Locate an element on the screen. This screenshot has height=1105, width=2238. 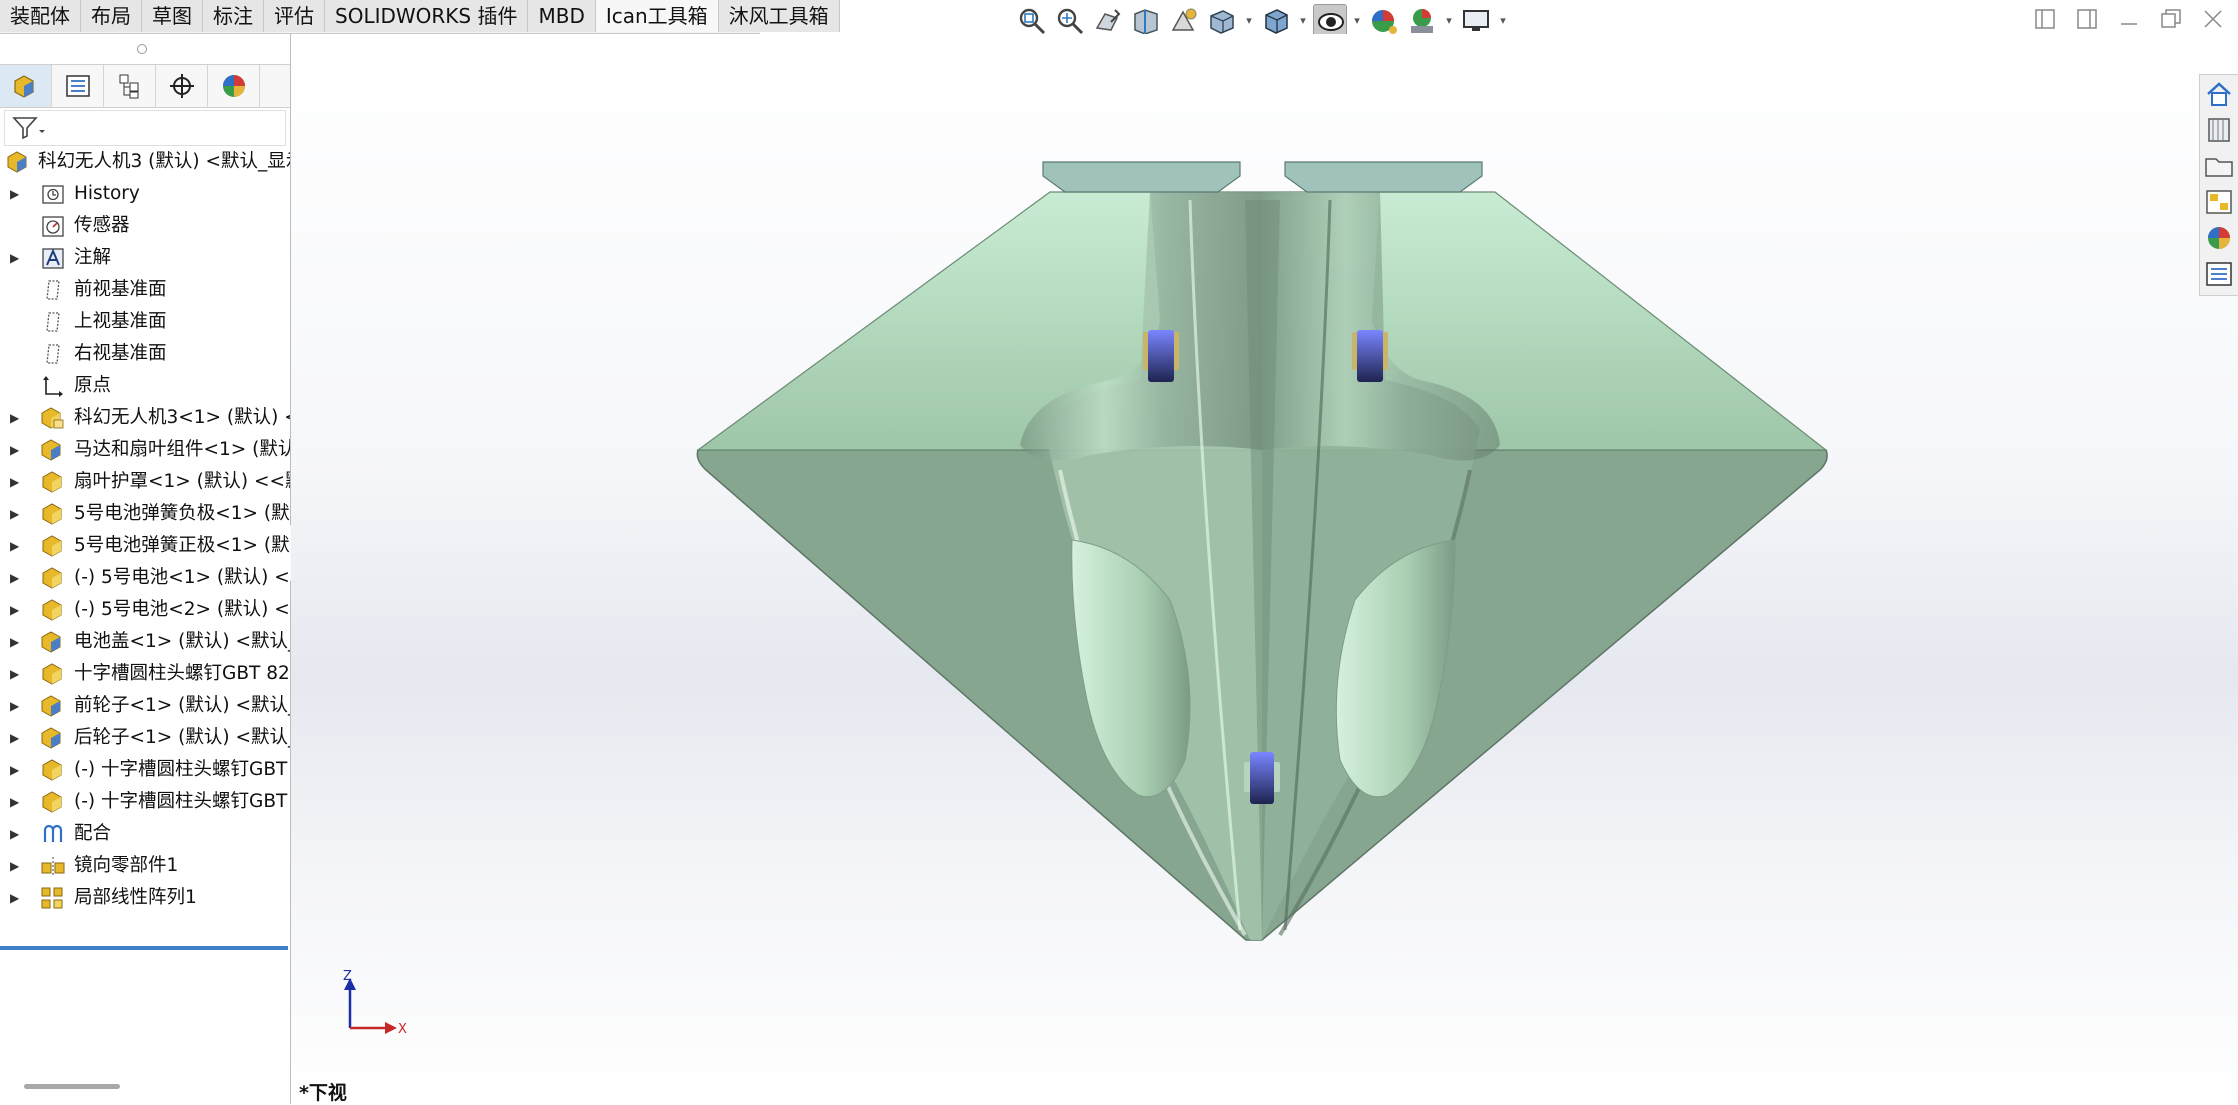
tree-item: ▶ 配合 is located at coordinates (145, 834).